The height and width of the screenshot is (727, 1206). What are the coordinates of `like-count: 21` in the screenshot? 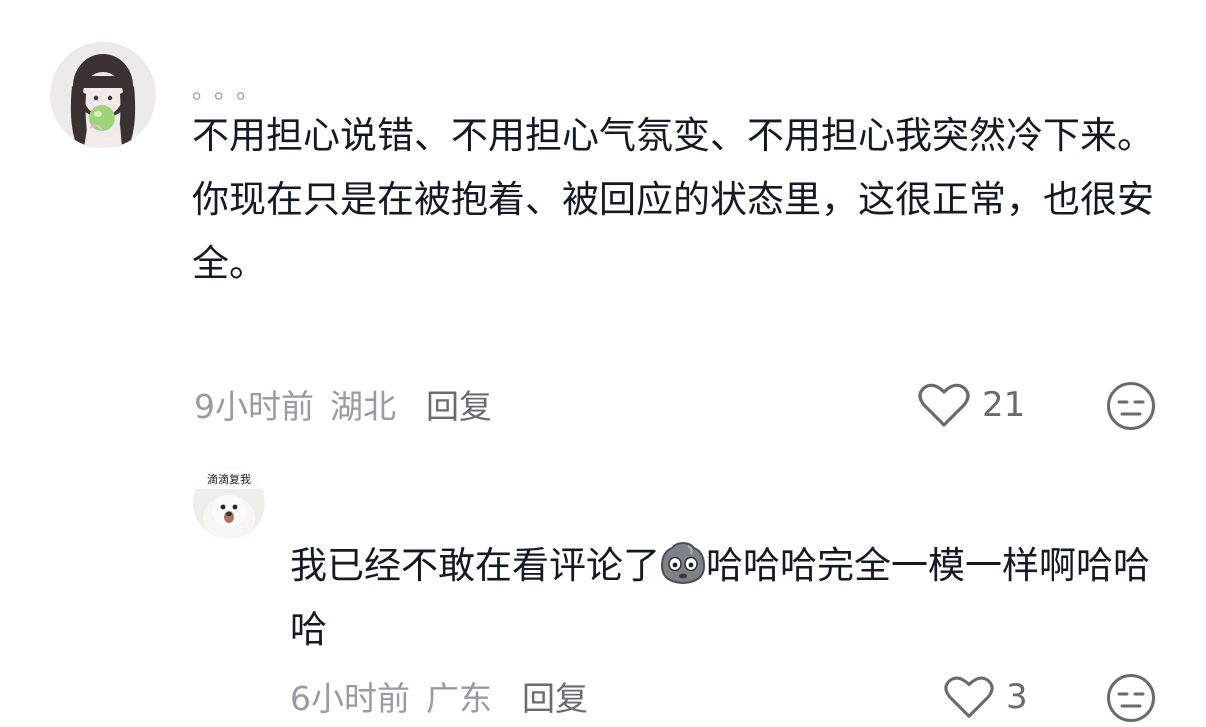 It's located at (1004, 405).